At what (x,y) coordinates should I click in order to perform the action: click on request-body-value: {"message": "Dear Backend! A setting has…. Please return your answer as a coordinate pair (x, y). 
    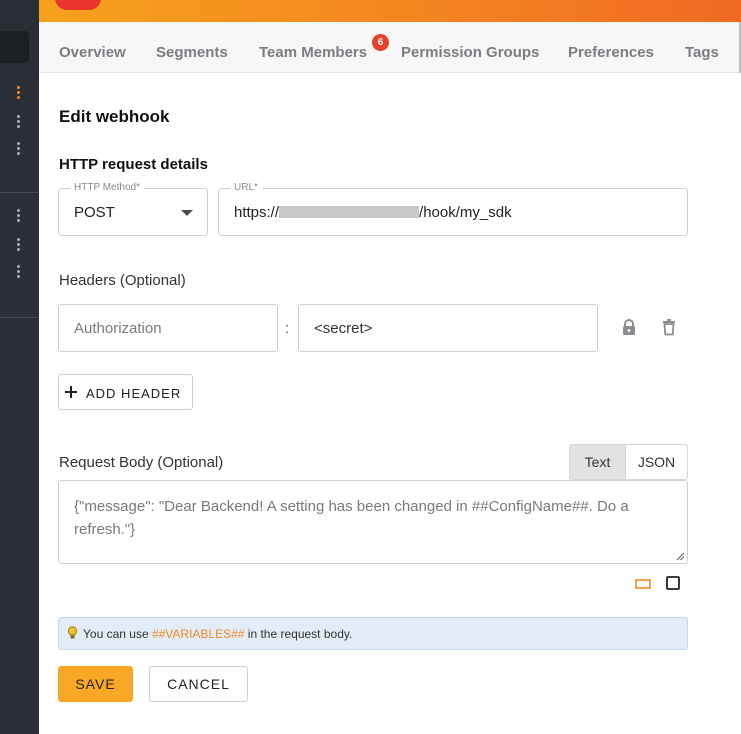
    Looking at the image, I should click on (351, 518).